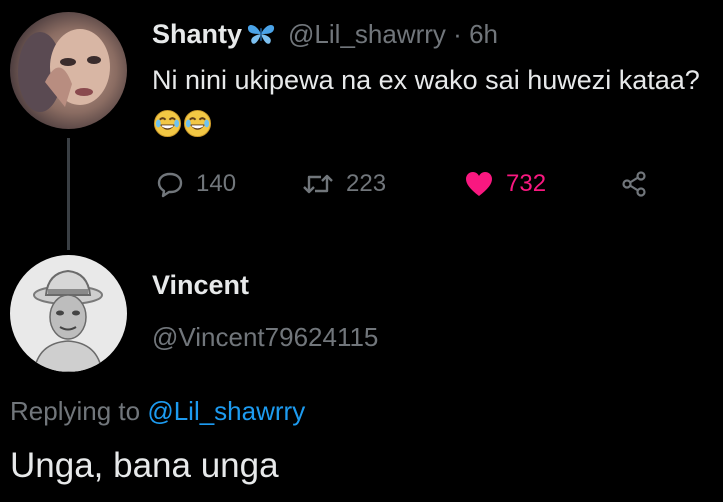  Describe the element at coordinates (216, 183) in the screenshot. I see `reply-count: 140` at that location.